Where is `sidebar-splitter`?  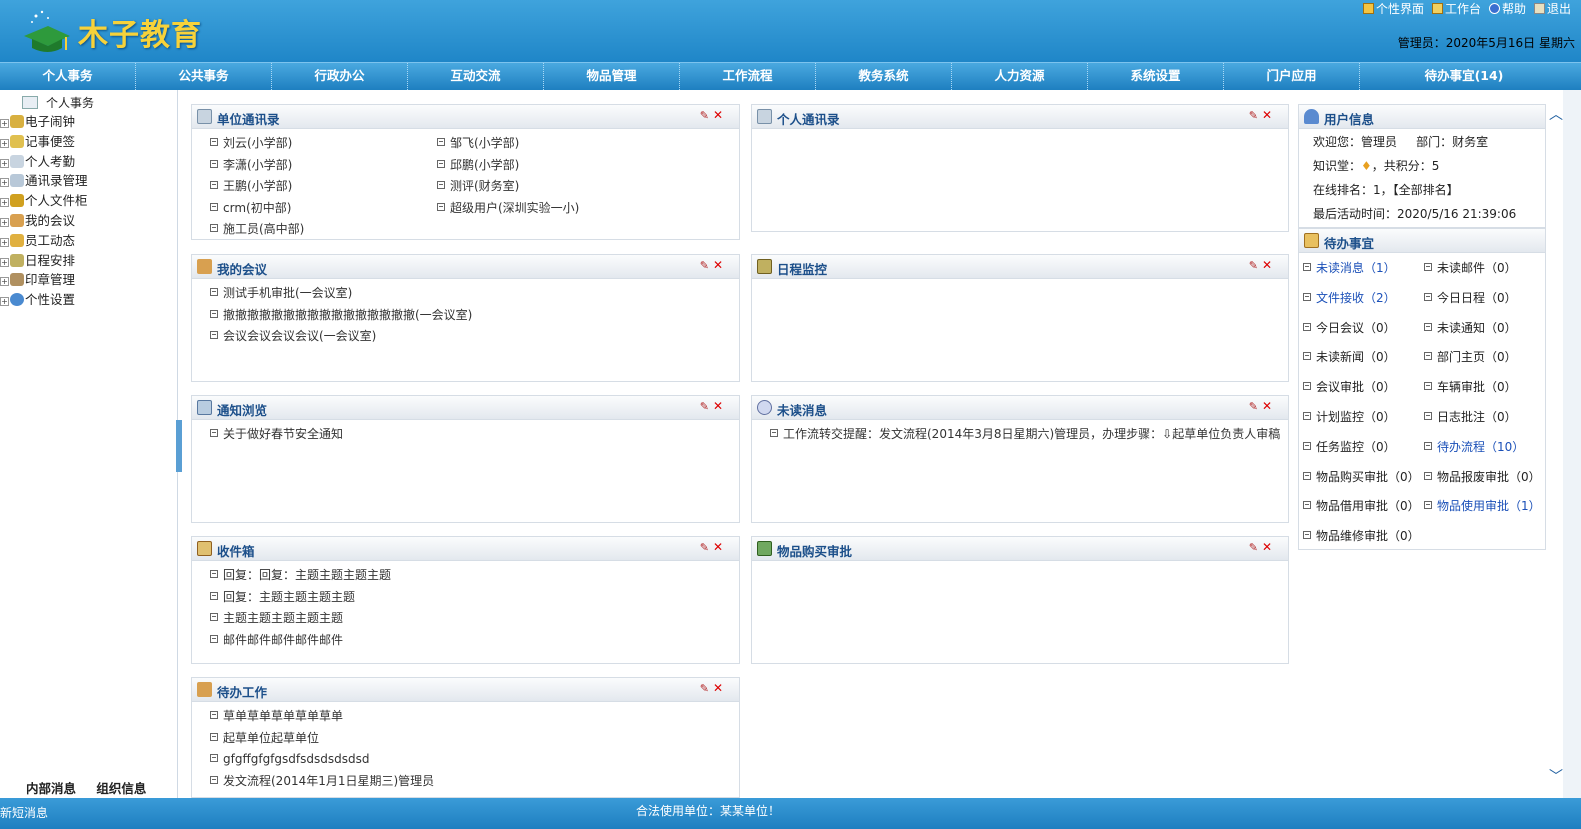 sidebar-splitter is located at coordinates (179, 446).